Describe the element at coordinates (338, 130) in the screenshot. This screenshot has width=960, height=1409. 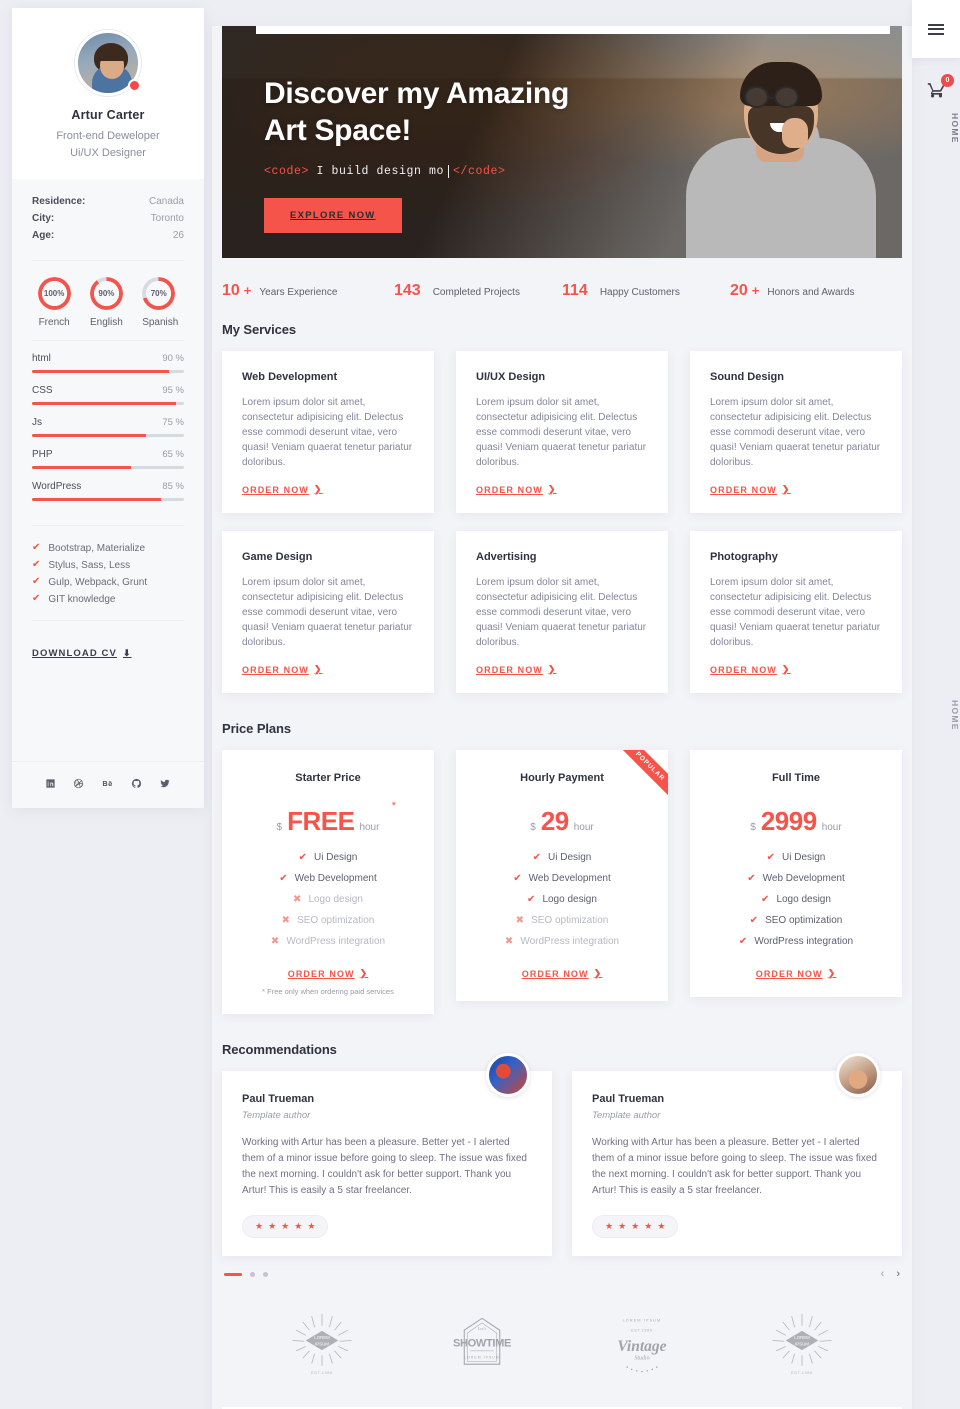
I see `hero-title-line2: Art Space!` at that location.